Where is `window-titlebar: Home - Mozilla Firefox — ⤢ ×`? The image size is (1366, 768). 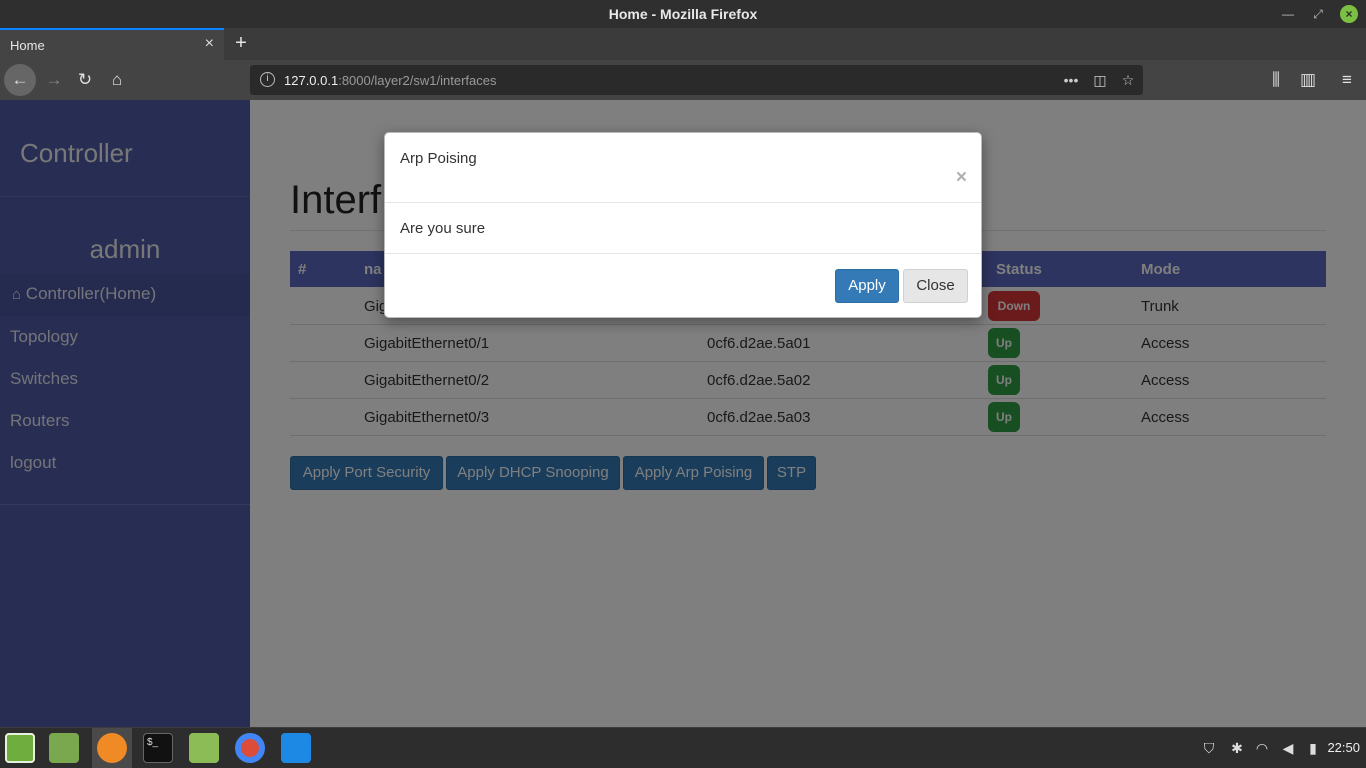
window-titlebar: Home - Mozilla Firefox — ⤢ × is located at coordinates (683, 14).